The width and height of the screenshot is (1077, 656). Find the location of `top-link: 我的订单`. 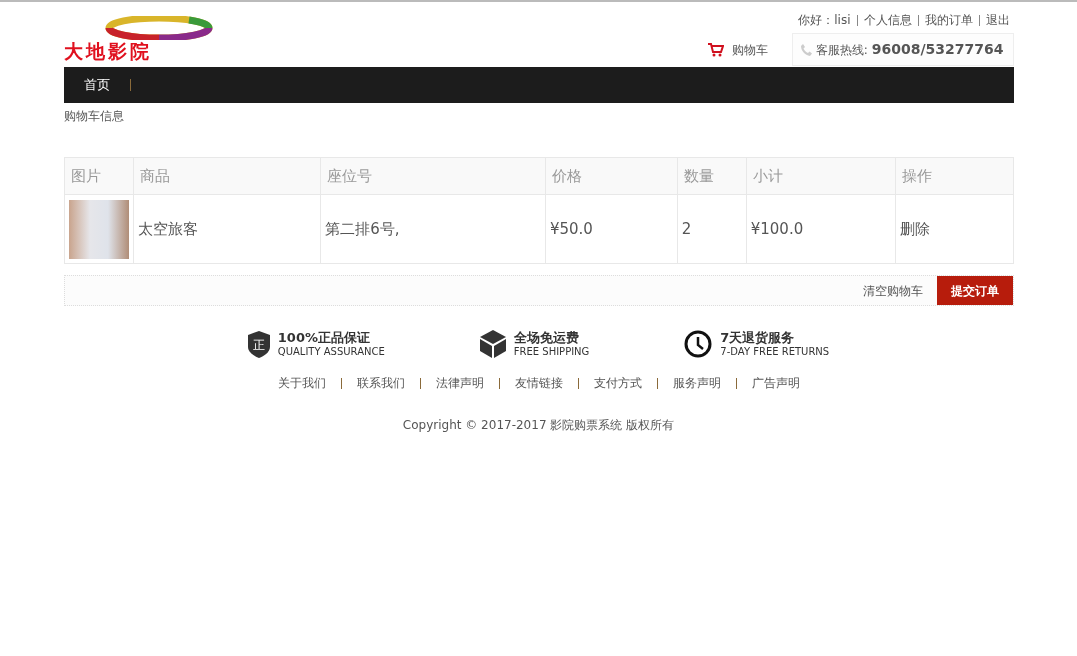

top-link: 我的订单 is located at coordinates (948, 20).